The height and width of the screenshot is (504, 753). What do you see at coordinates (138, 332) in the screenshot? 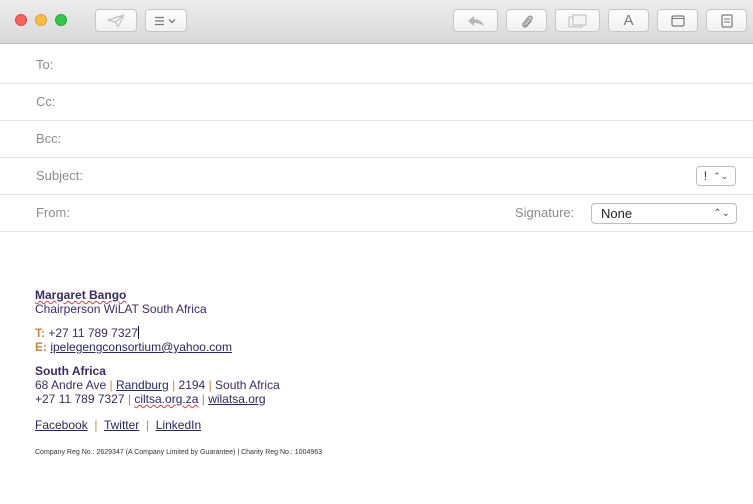
I see `text-cursor` at bounding box center [138, 332].